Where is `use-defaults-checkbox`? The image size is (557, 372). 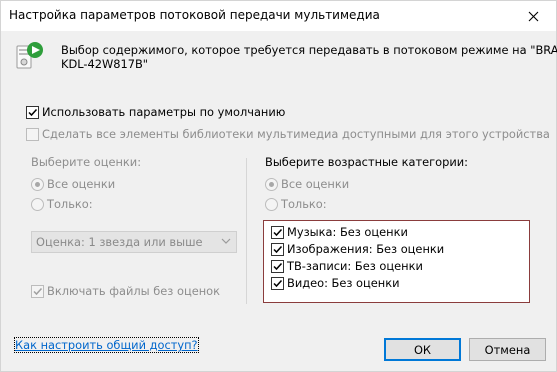 use-defaults-checkbox is located at coordinates (32, 112).